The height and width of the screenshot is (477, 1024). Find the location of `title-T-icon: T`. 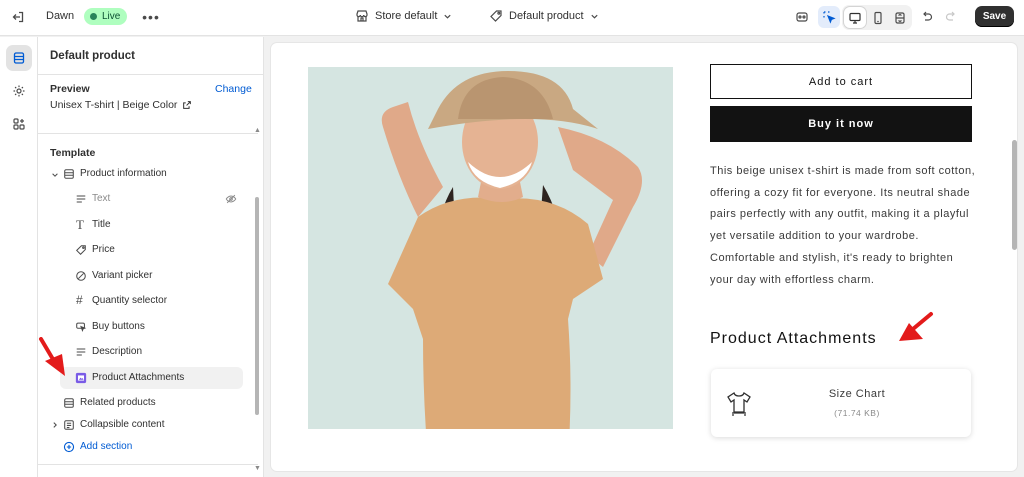

title-T-icon: T is located at coordinates (80, 224).